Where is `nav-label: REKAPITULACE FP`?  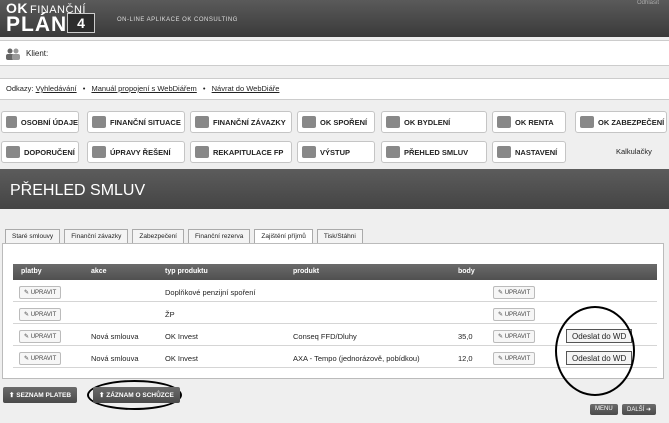 nav-label: REKAPITULACE FP is located at coordinates (248, 152).